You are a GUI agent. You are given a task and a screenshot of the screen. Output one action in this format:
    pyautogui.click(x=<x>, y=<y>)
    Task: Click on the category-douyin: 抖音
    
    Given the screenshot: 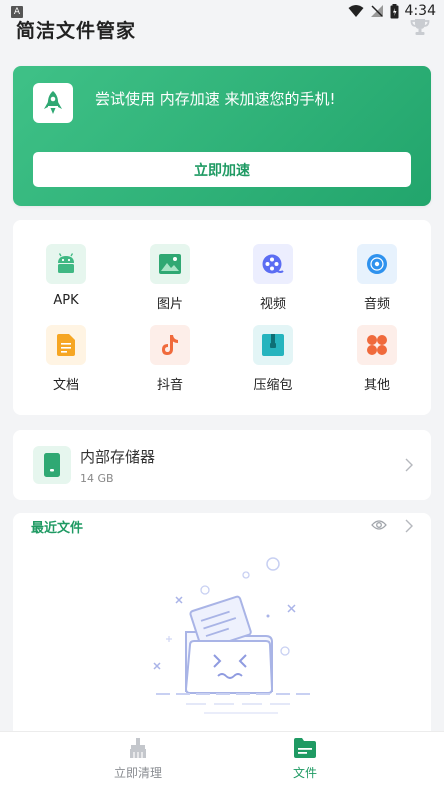 What is the action you would take?
    pyautogui.click(x=170, y=359)
    